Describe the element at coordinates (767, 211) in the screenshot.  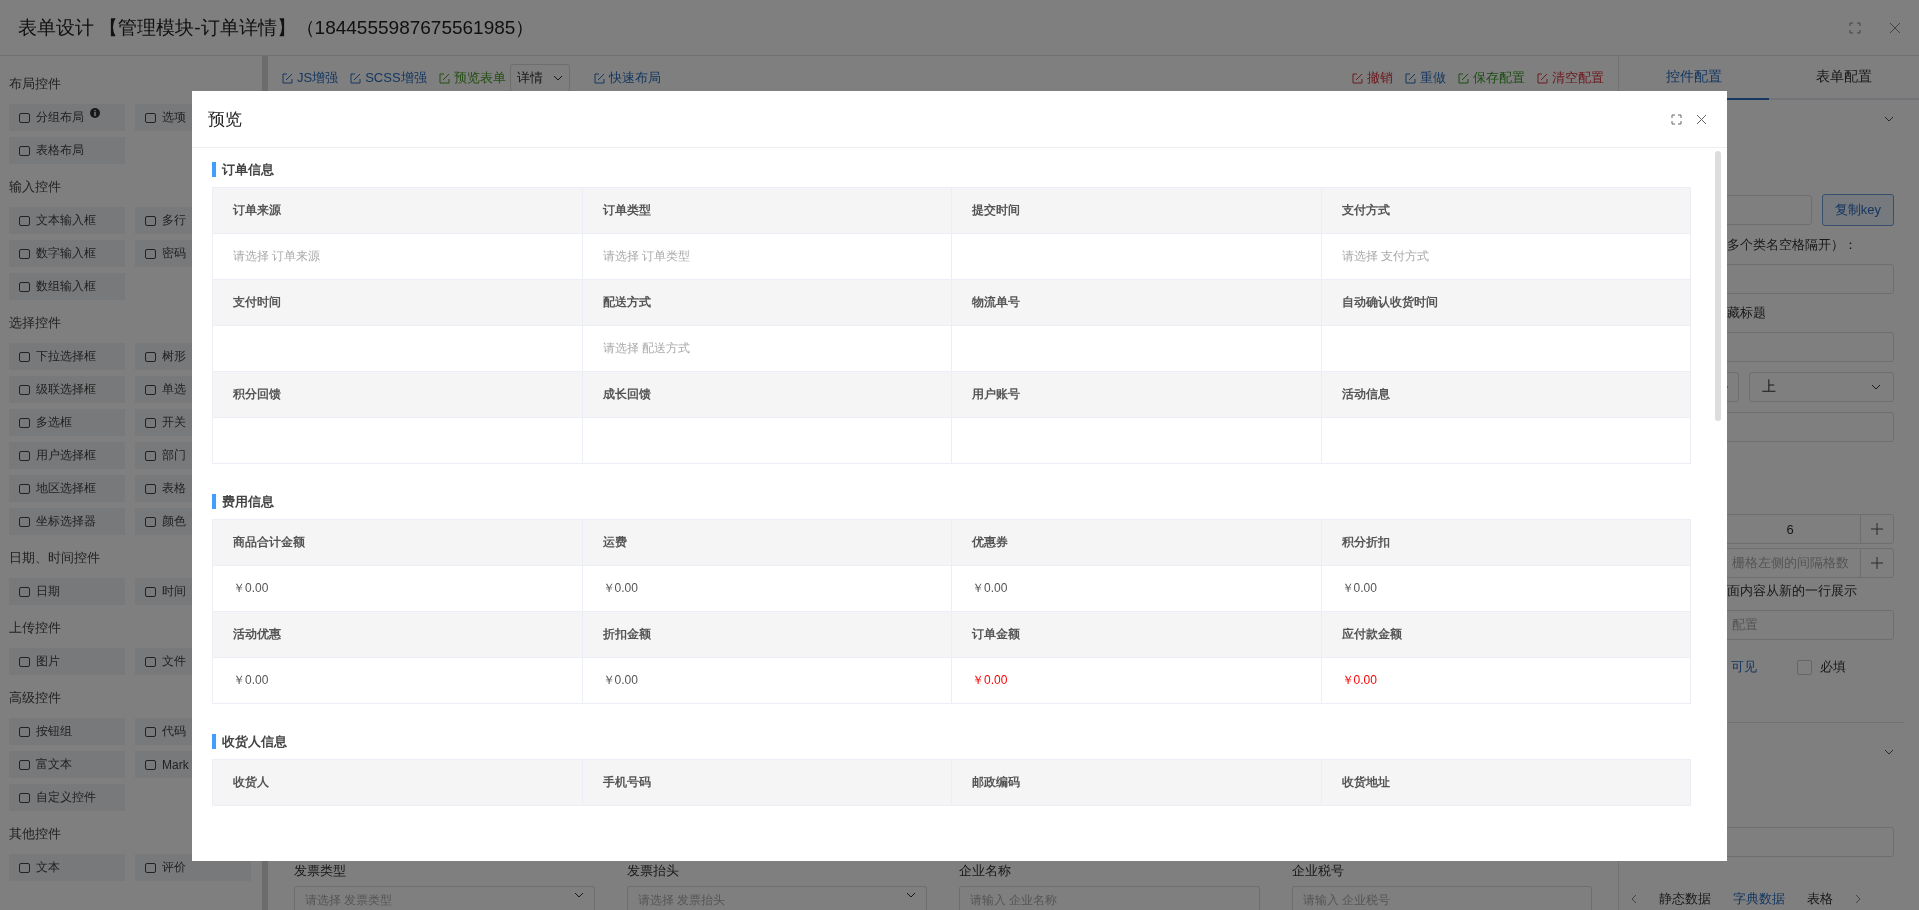
I see `table-header-cell: 订单类型` at that location.